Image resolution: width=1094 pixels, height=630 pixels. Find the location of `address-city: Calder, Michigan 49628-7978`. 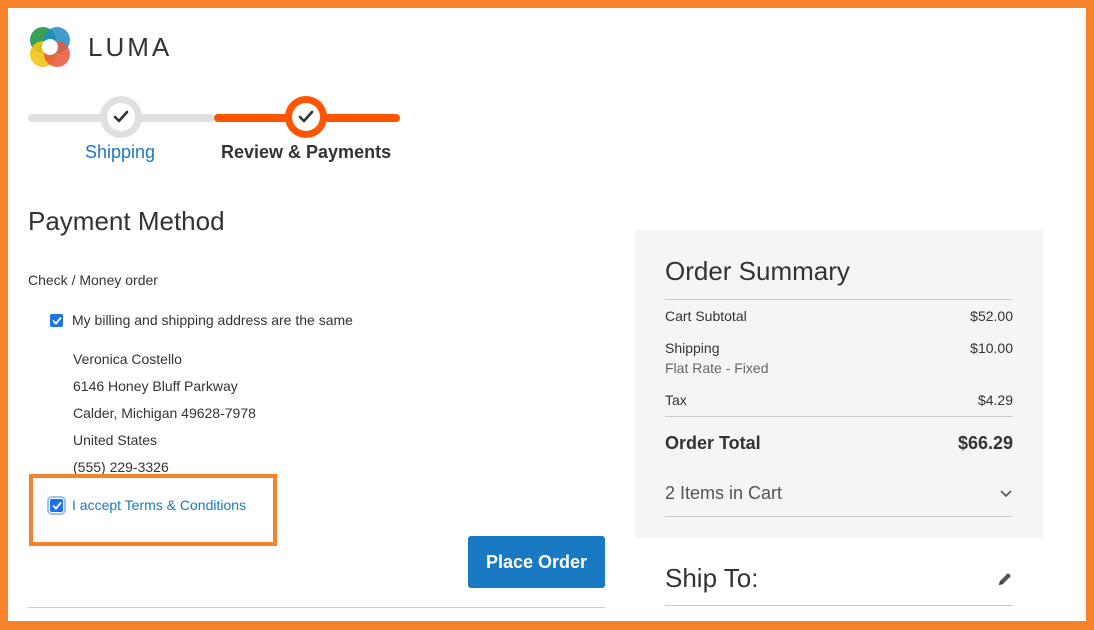

address-city: Calder, Michigan 49628-7978 is located at coordinates (164, 413).